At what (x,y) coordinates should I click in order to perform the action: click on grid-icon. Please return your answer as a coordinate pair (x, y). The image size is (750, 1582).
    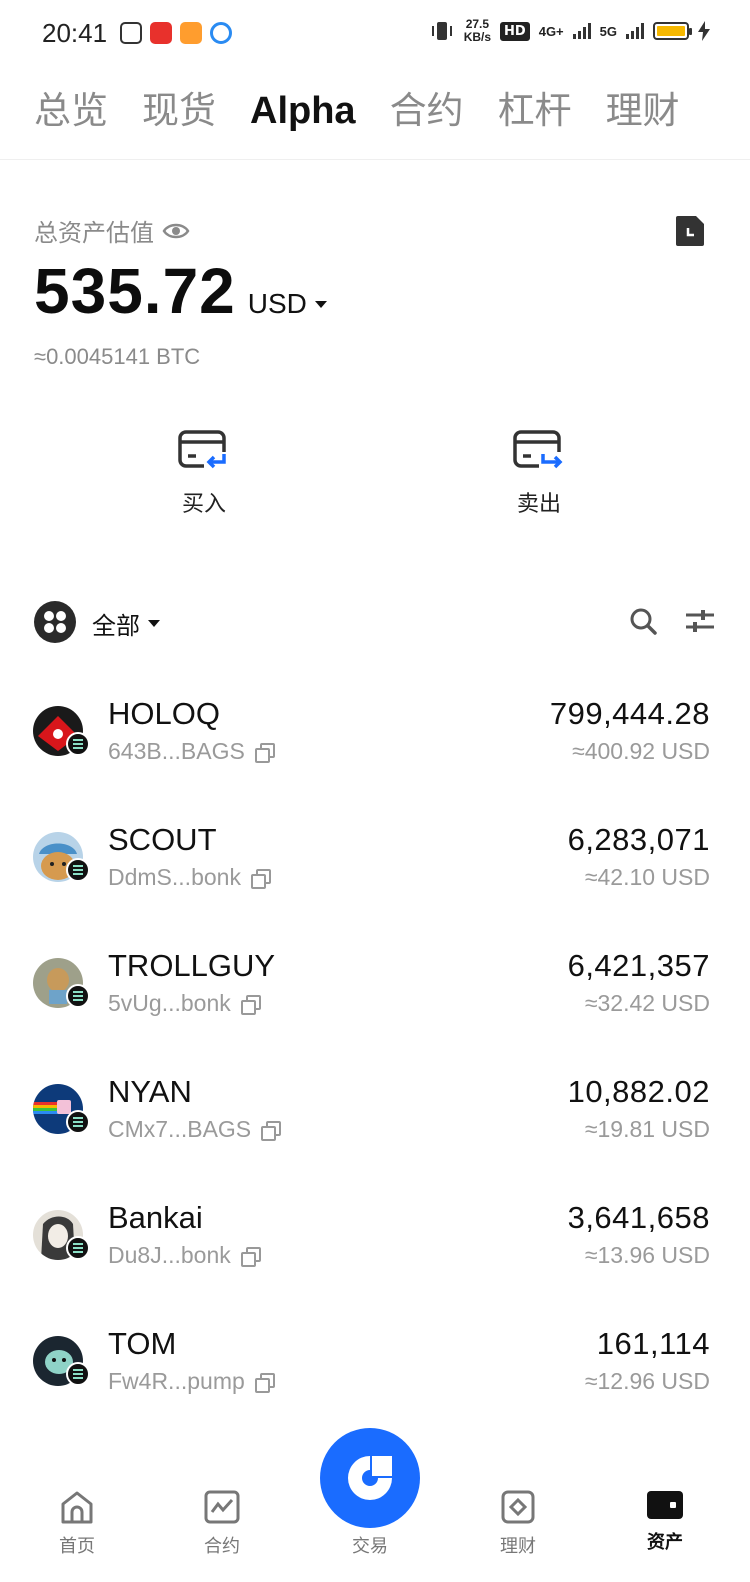
    Looking at the image, I should click on (55, 622).